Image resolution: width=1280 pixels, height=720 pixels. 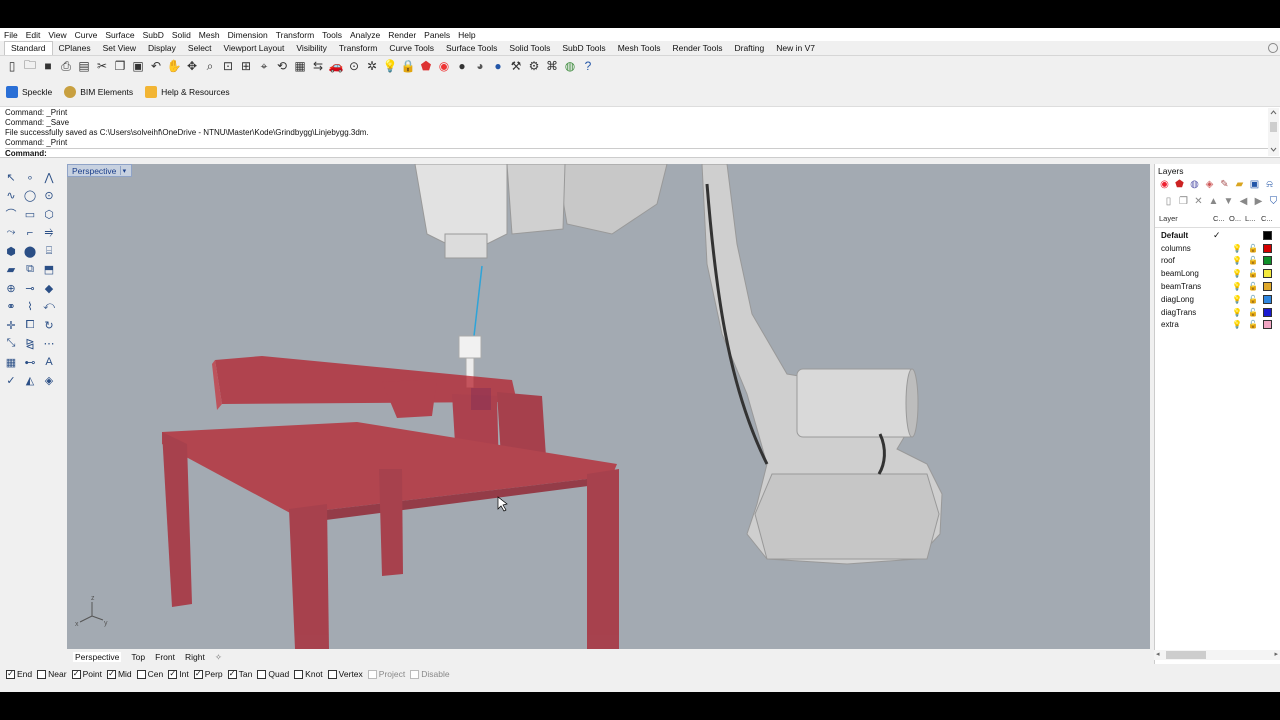 What do you see at coordinates (408, 66) in the screenshot?
I see `lock-icon: 🔒` at bounding box center [408, 66].